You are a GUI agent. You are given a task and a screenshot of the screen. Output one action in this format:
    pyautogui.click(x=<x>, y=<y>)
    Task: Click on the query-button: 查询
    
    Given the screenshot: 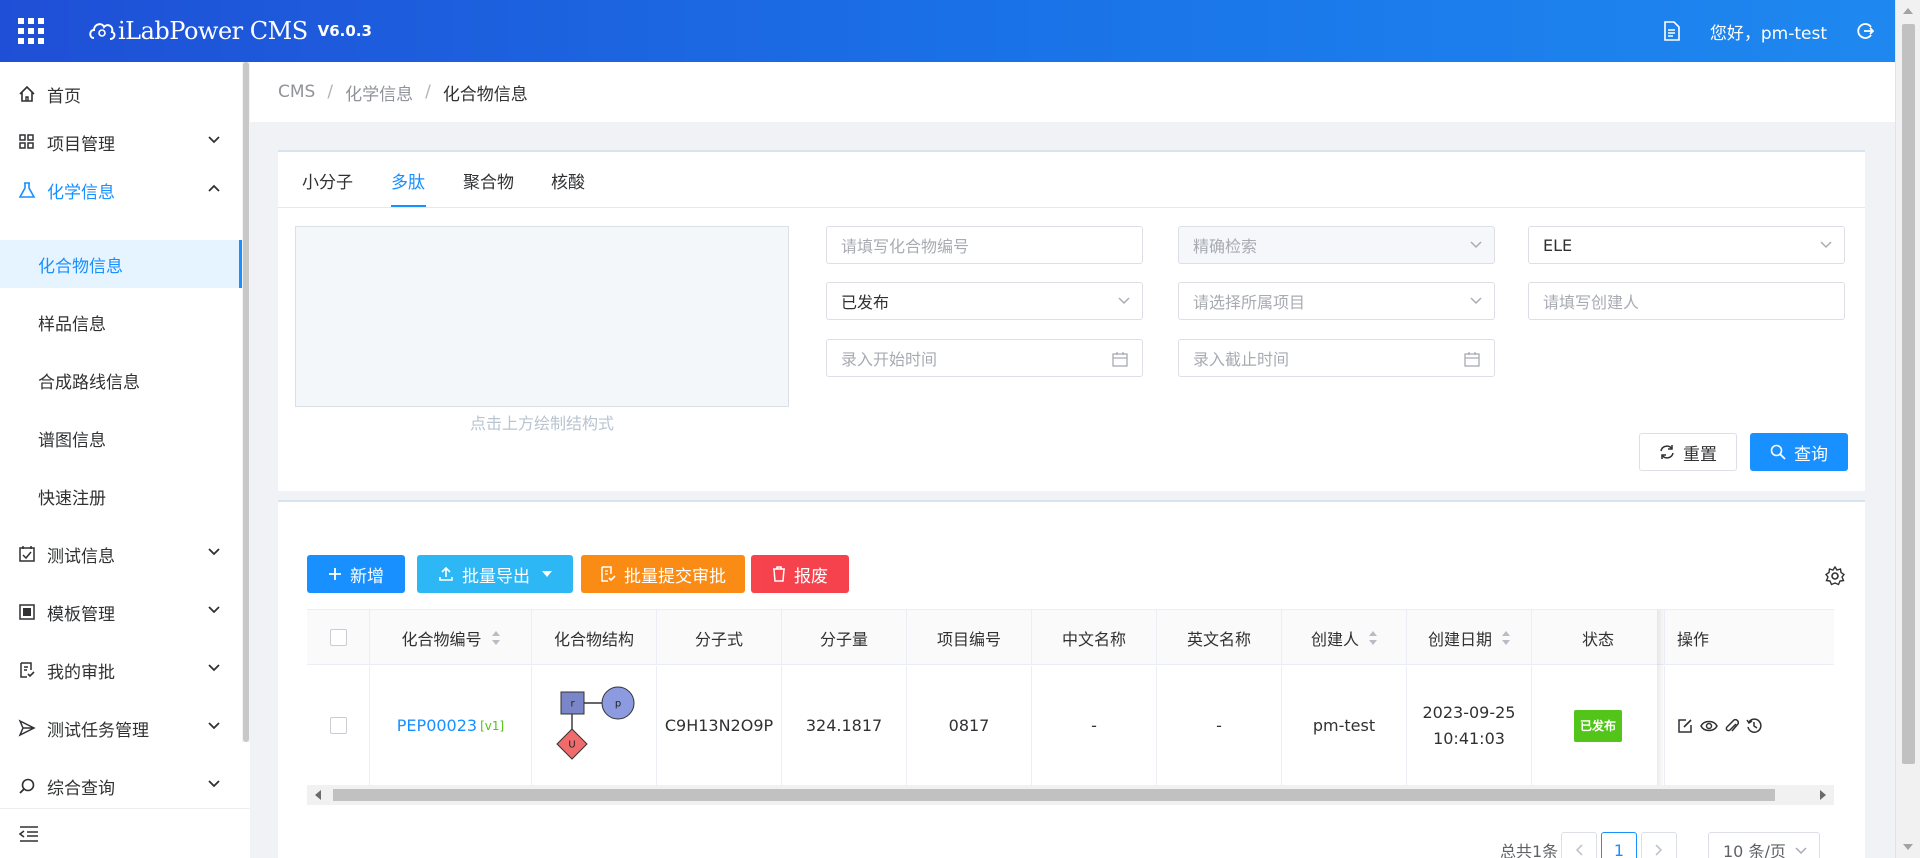 What is the action you would take?
    pyautogui.click(x=1799, y=452)
    